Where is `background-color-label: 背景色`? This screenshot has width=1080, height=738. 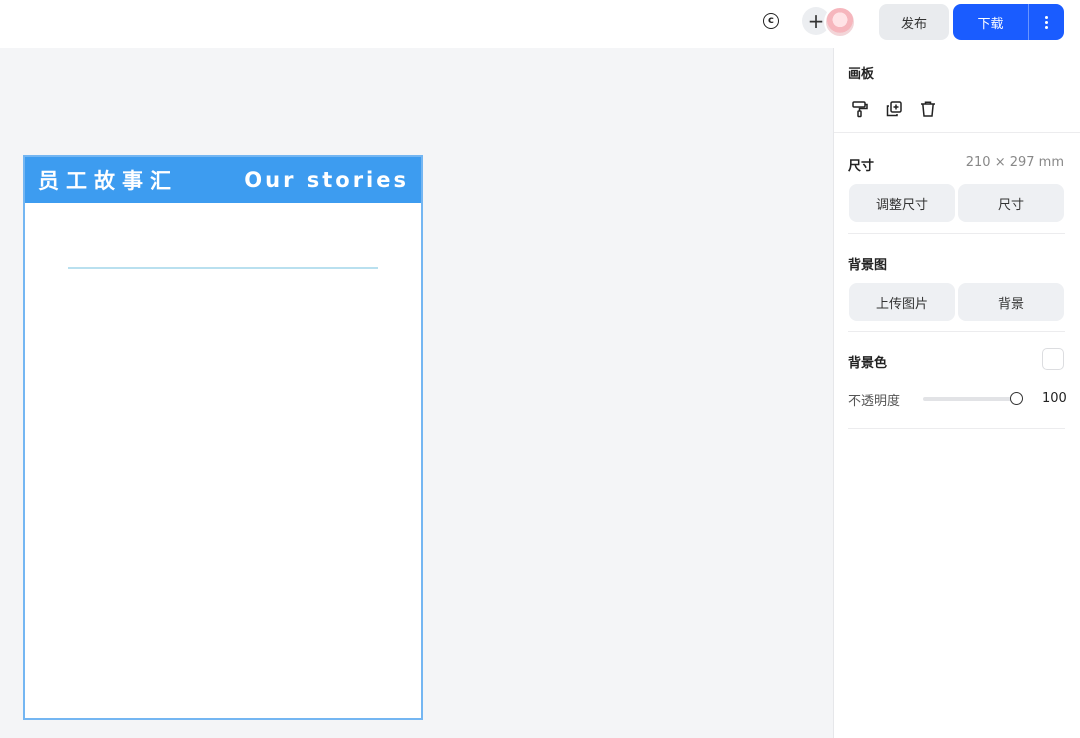 background-color-label: 背景色 is located at coordinates (868, 363).